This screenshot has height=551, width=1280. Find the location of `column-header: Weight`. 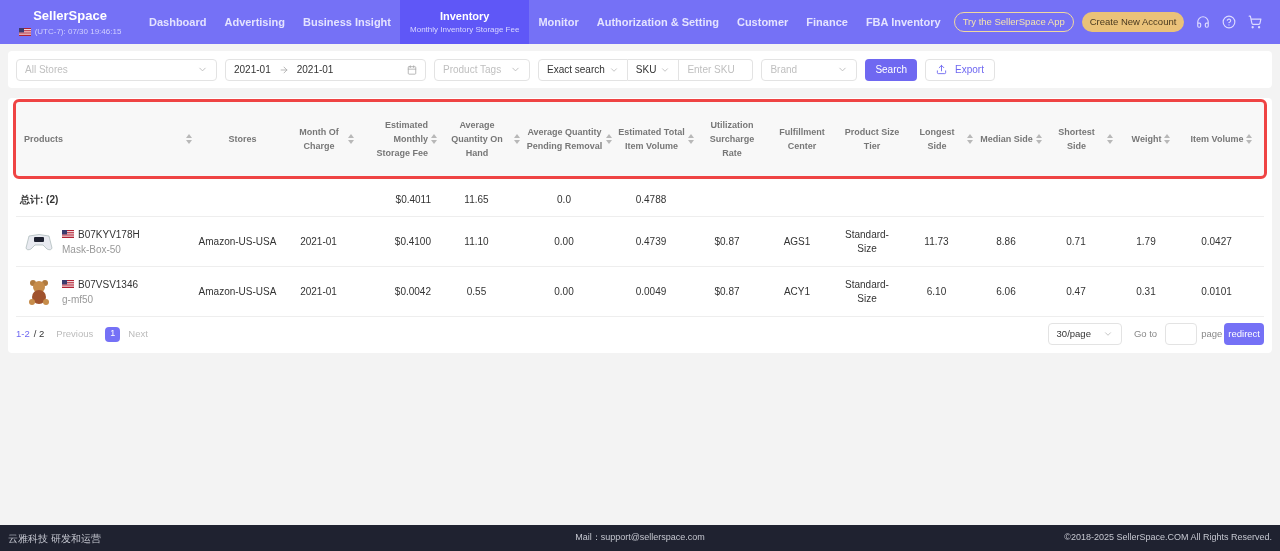

column-header: Weight is located at coordinates (1146, 139).